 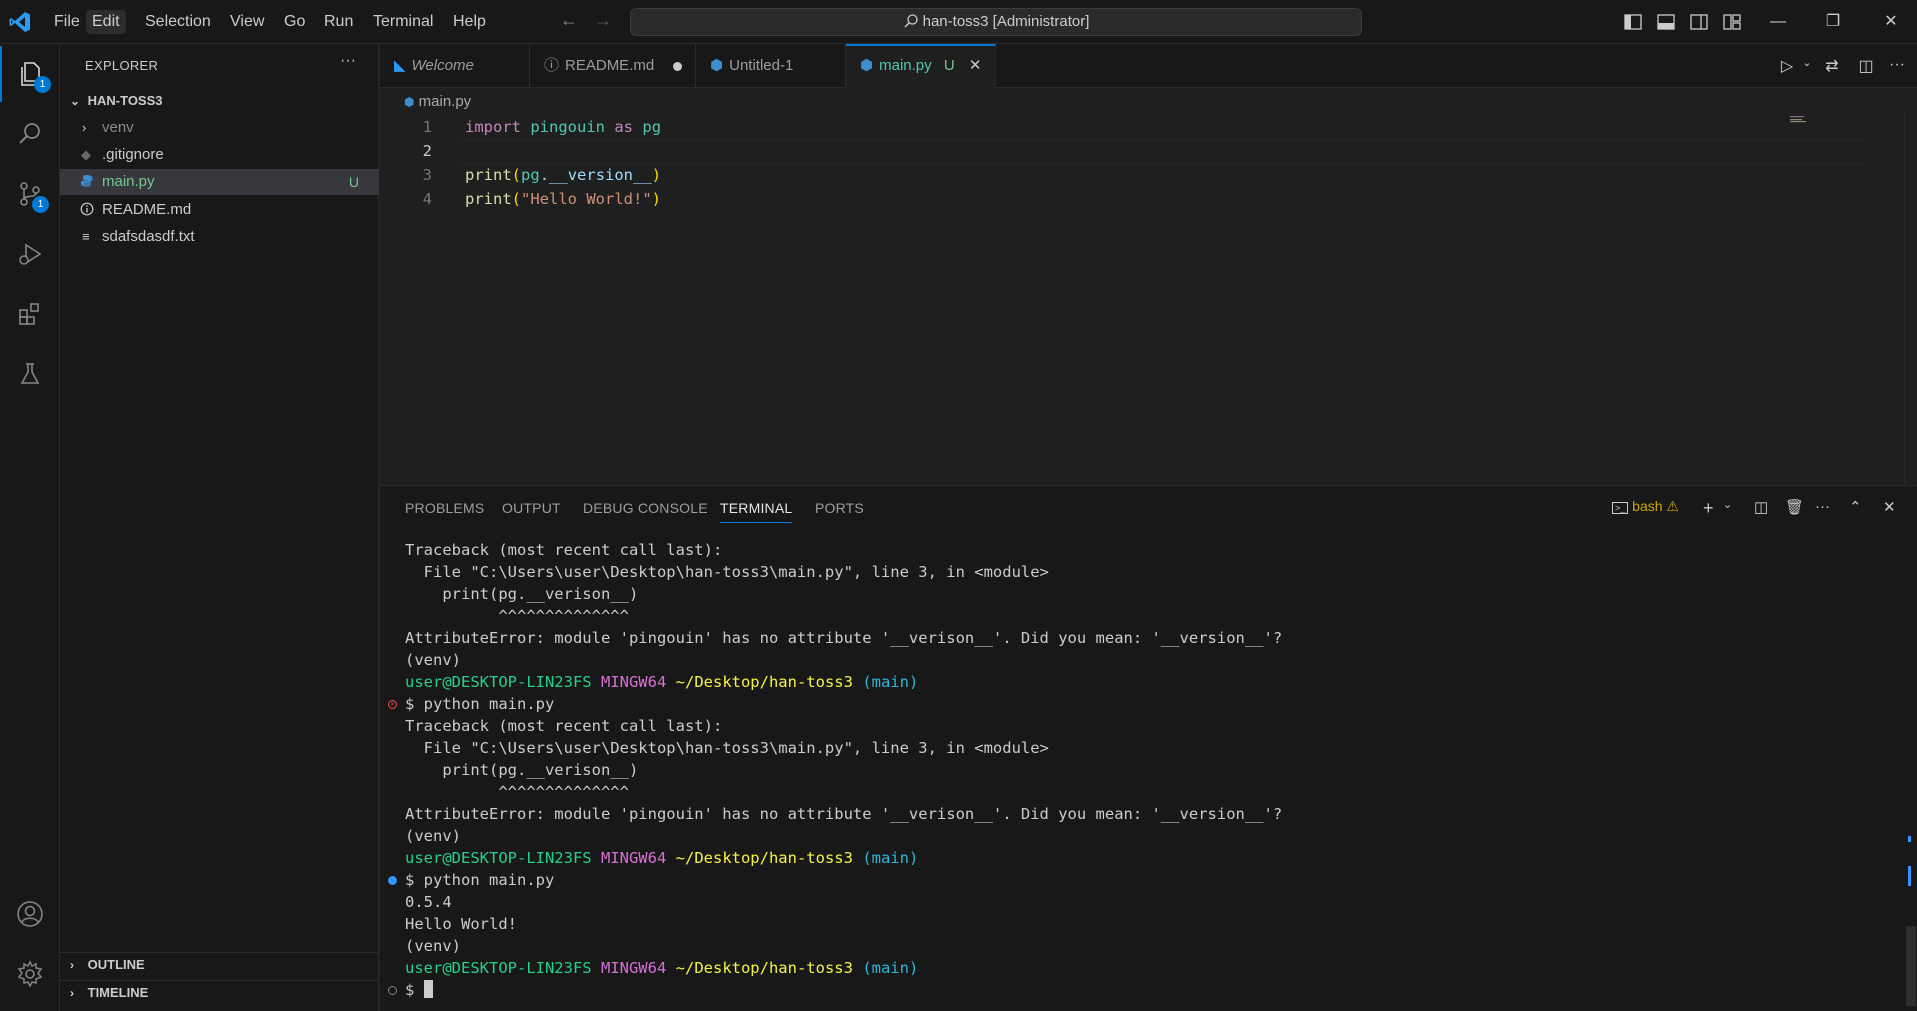 I want to click on back-arrow-icon: ←, so click(x=569, y=20).